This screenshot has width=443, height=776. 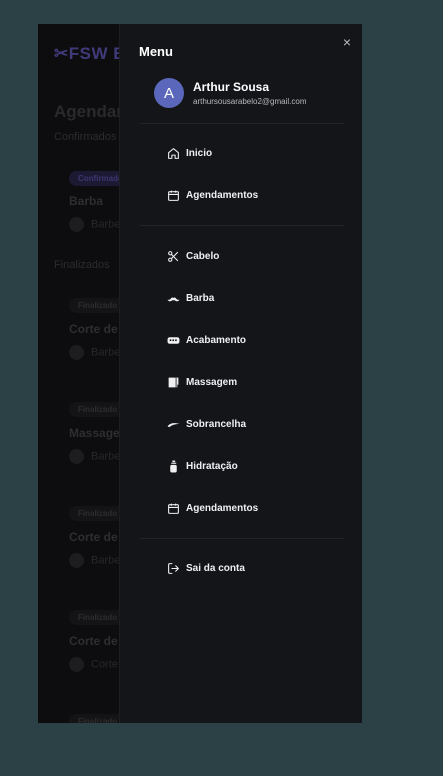 What do you see at coordinates (216, 340) in the screenshot?
I see `menu-item-label: Acabamento` at bounding box center [216, 340].